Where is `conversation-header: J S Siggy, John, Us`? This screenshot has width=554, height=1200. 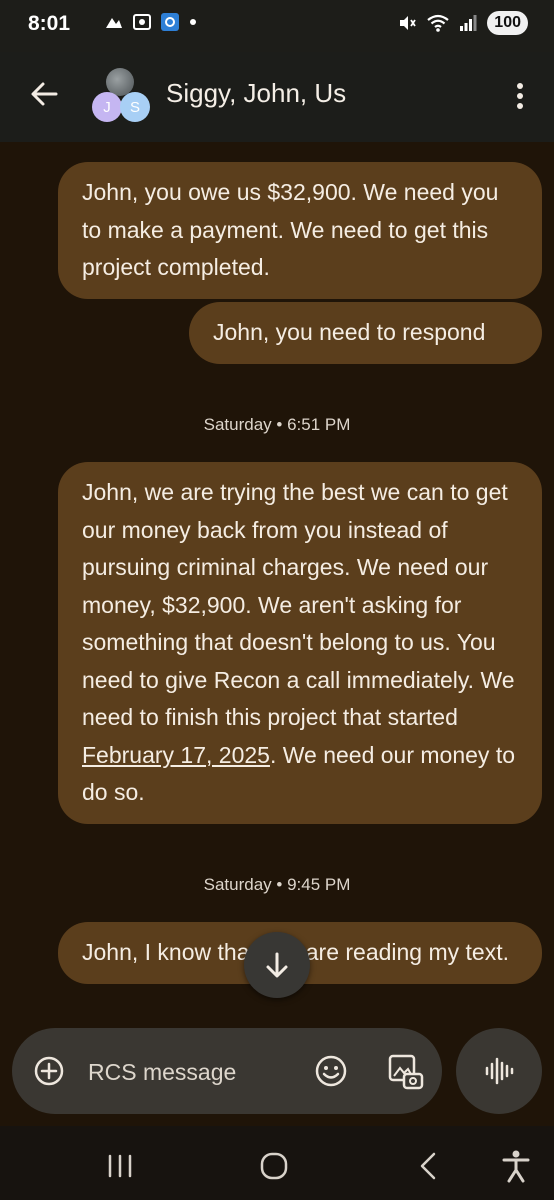
conversation-header: J S Siggy, John, Us is located at coordinates (277, 97).